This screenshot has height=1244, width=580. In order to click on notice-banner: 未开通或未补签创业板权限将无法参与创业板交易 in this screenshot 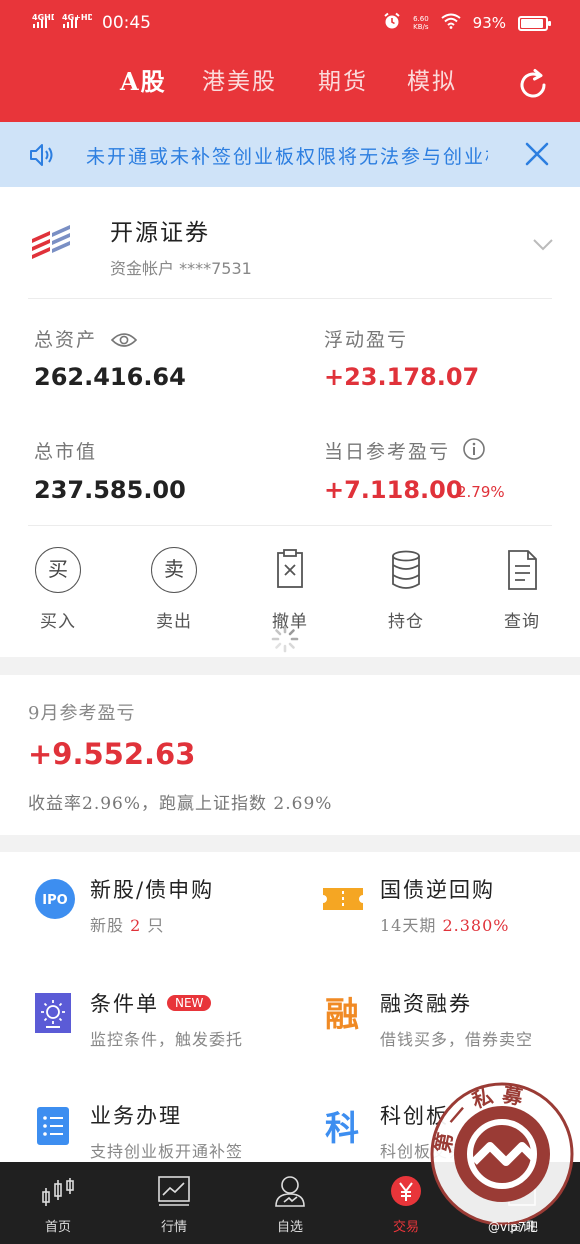, I will do `click(290, 154)`.